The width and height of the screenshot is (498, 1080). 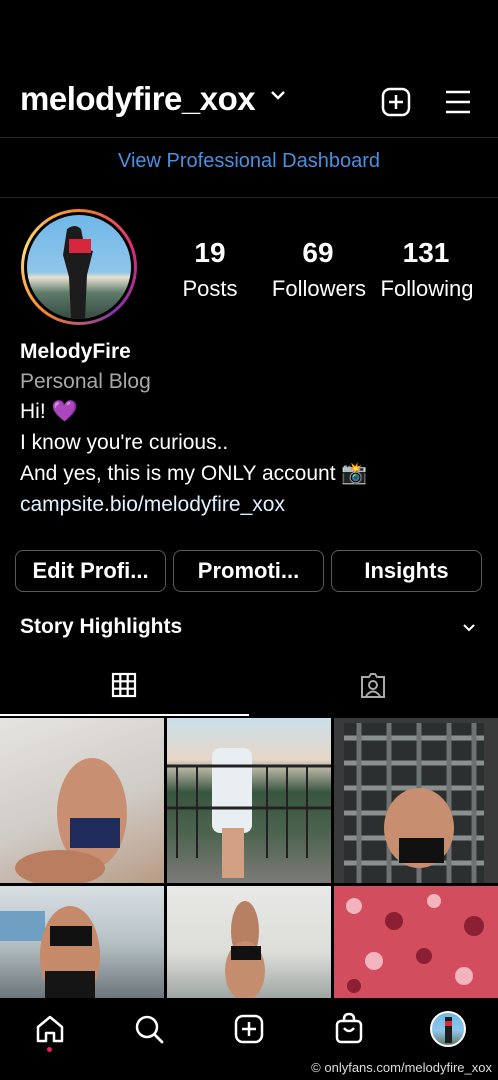 I want to click on menu-icon, so click(x=458, y=102).